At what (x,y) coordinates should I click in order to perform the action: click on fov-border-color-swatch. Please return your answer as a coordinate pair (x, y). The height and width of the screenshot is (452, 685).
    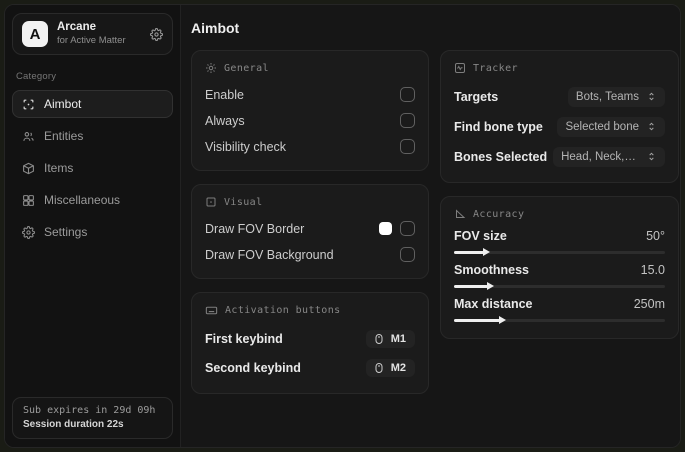
    Looking at the image, I should click on (385, 228).